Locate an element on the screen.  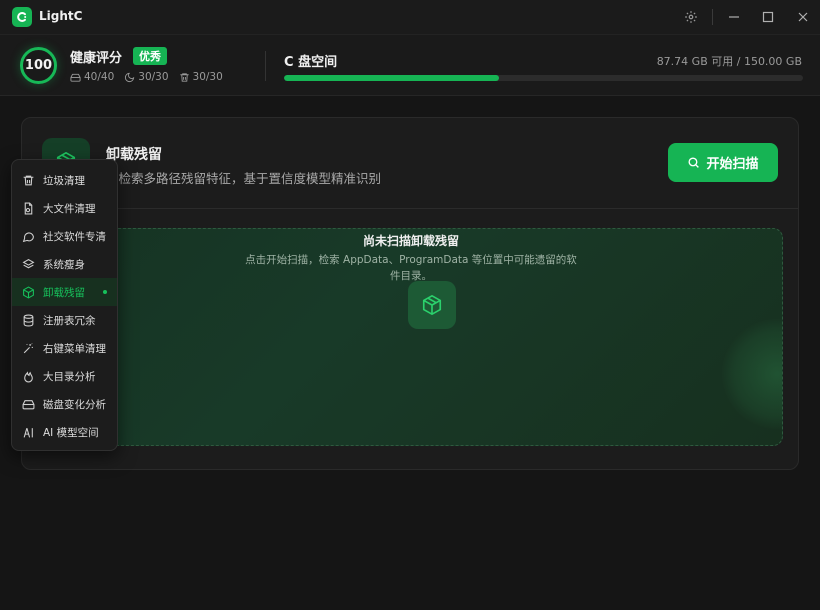
active-indicator-dot is located at coordinates (105, 292).